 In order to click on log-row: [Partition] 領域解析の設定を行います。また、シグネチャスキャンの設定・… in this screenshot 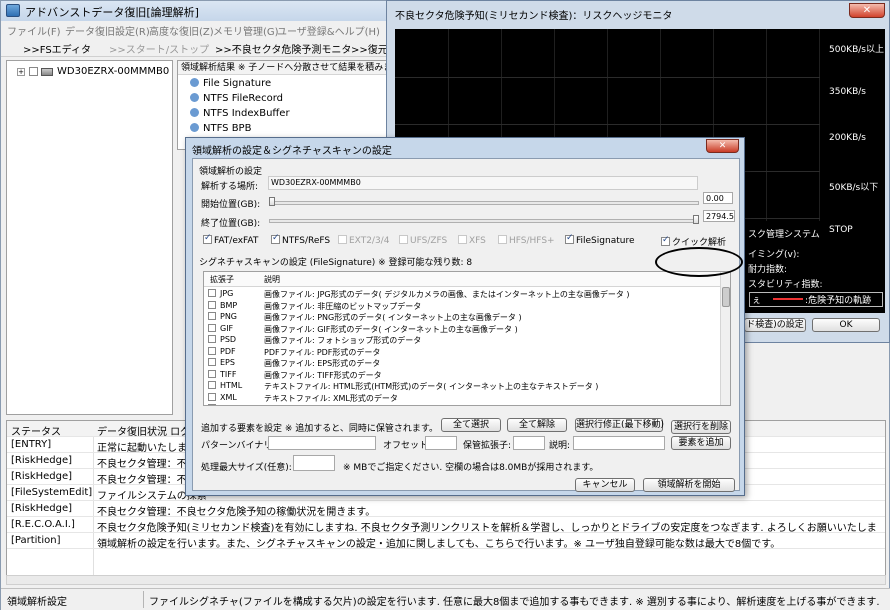, I will do `click(446, 541)`.